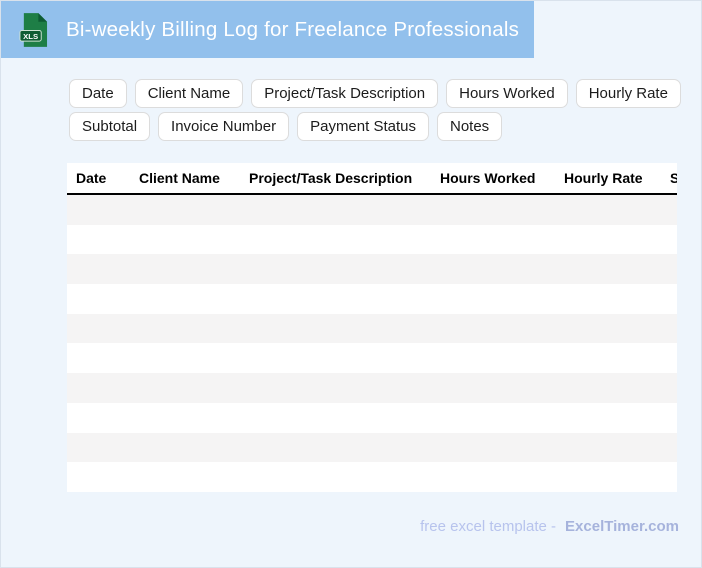 The height and width of the screenshot is (568, 702). I want to click on column-header-subtotal: Subtotal, so click(670, 179).